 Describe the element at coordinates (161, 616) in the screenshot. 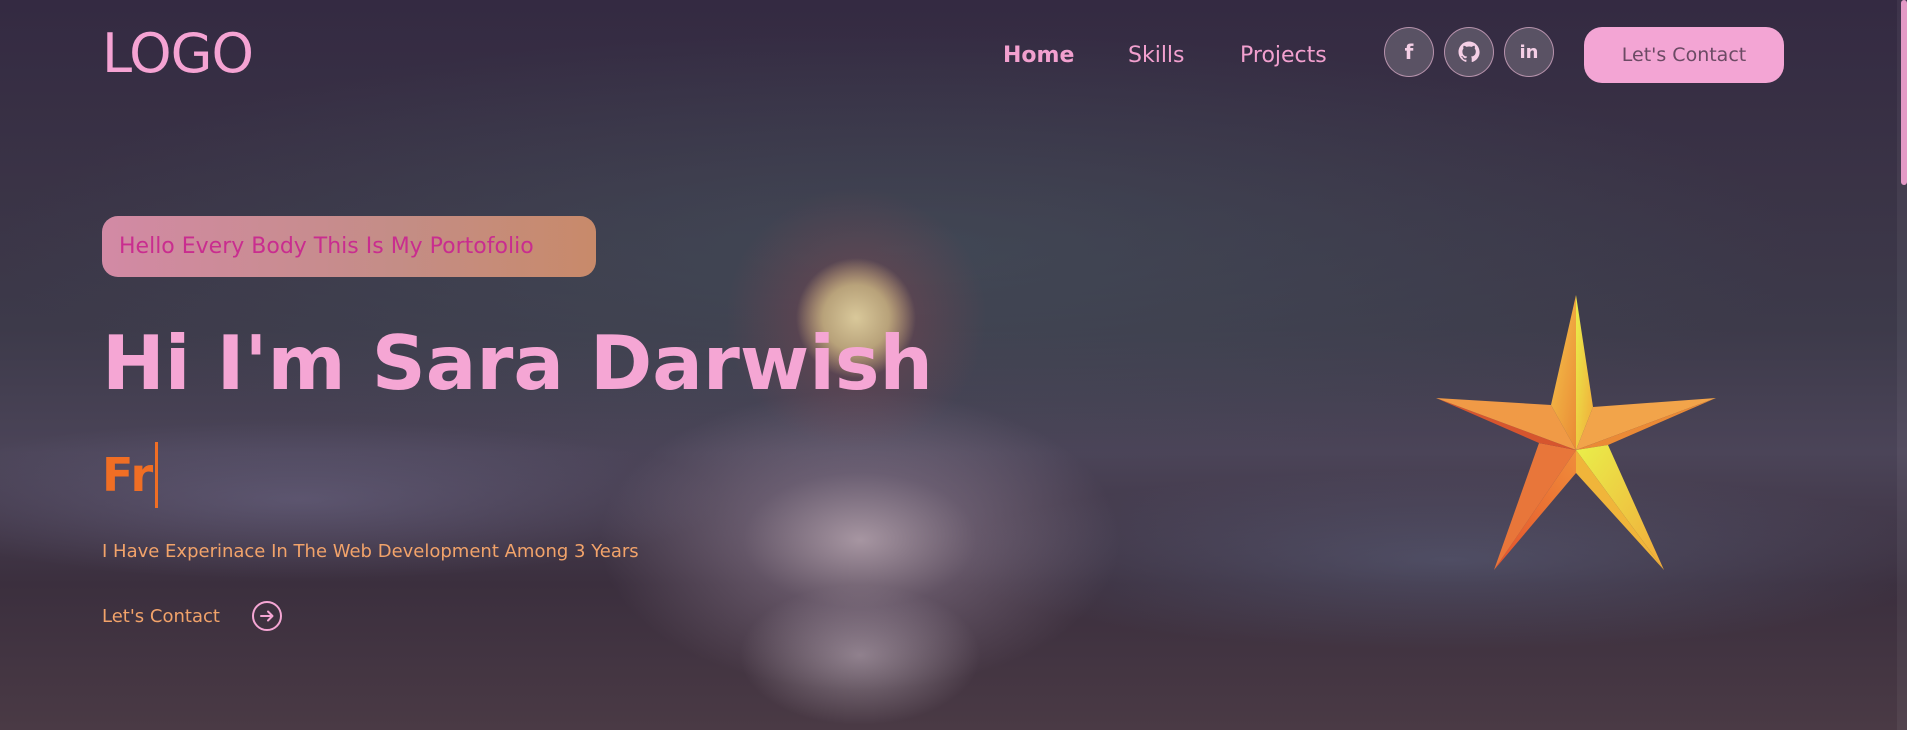

I see `contact-link-label: Let's Contact` at that location.